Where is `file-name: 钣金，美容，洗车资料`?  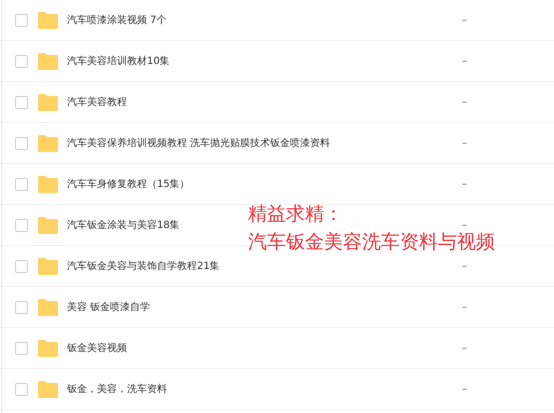 file-name: 钣金，美容，洗车资料 is located at coordinates (264, 389).